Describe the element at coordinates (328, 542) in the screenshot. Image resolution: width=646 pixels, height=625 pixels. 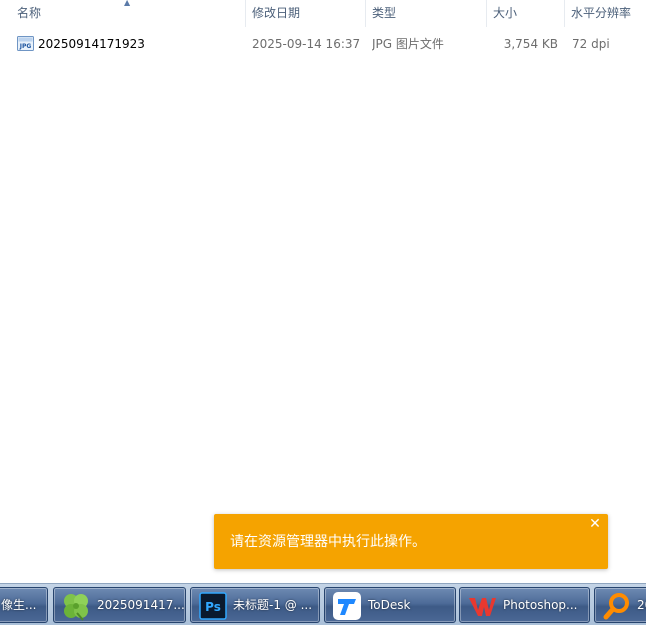
I see `toast-message: 请在资源管理器中执行此操作。` at that location.